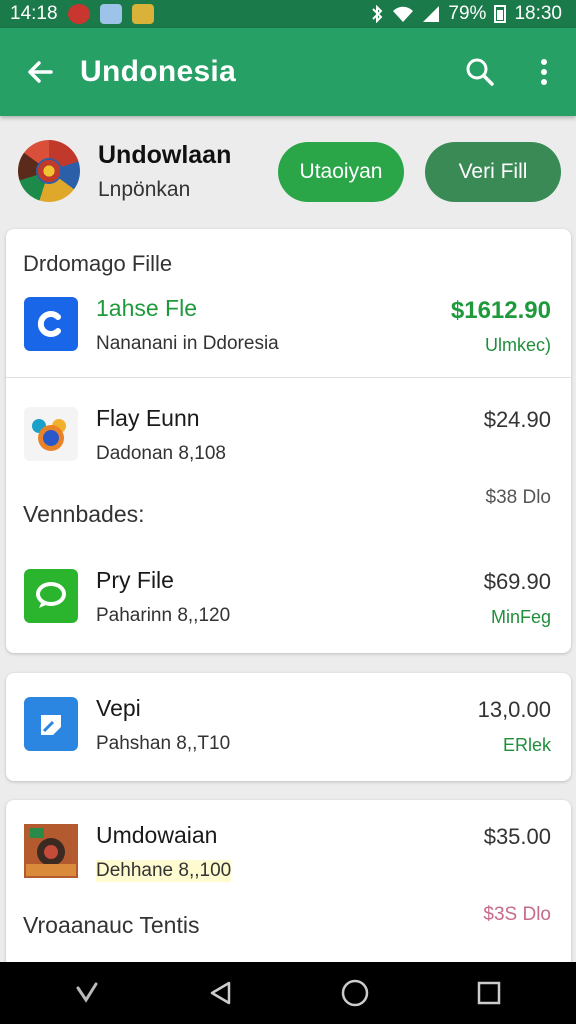 Image resolution: width=576 pixels, height=1024 pixels. Describe the element at coordinates (78, 14) in the screenshot. I see `notification-icon` at that location.